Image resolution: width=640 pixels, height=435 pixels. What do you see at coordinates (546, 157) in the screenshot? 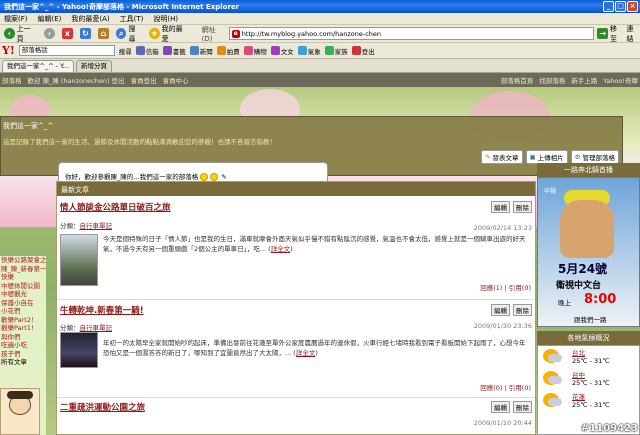
I see `upload-photo-button: ▣ 上傳相片` at bounding box center [546, 157].